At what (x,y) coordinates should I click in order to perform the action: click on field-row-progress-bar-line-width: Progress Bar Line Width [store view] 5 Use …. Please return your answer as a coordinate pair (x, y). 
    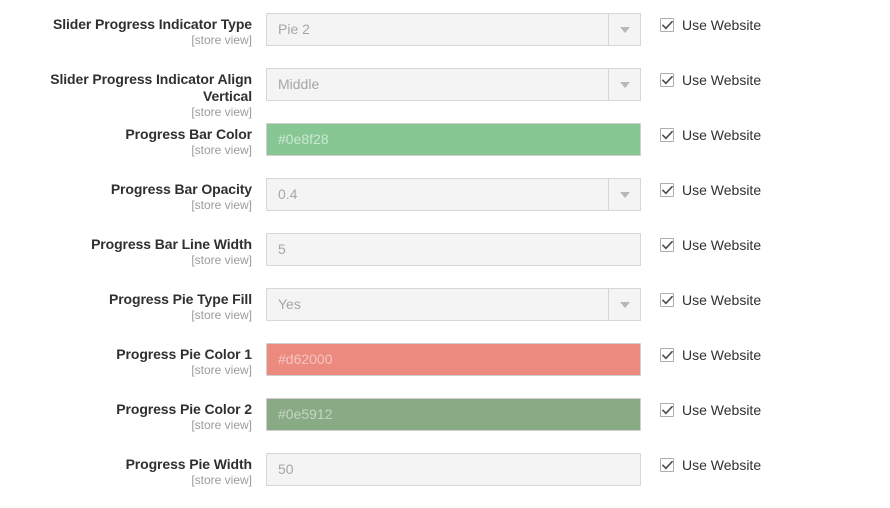
    Looking at the image, I should click on (445, 260).